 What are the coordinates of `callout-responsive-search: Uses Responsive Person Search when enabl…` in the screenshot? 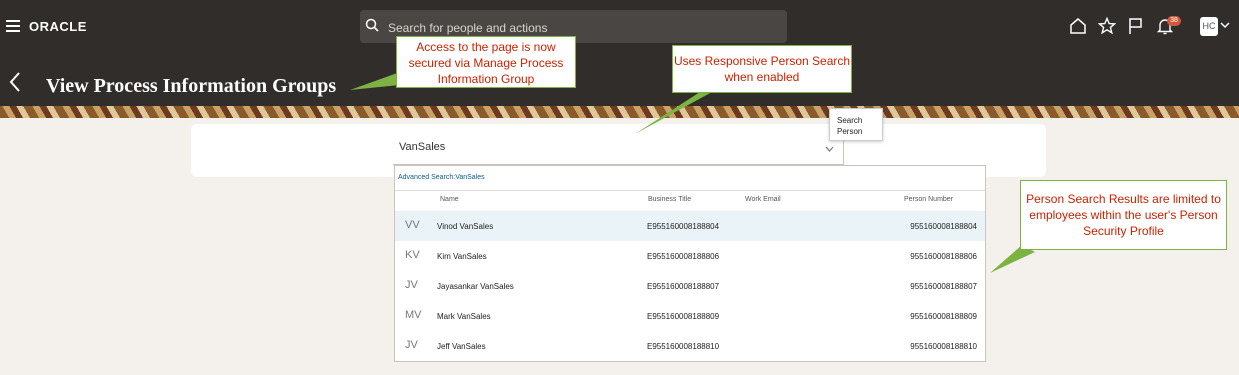 It's located at (762, 69).